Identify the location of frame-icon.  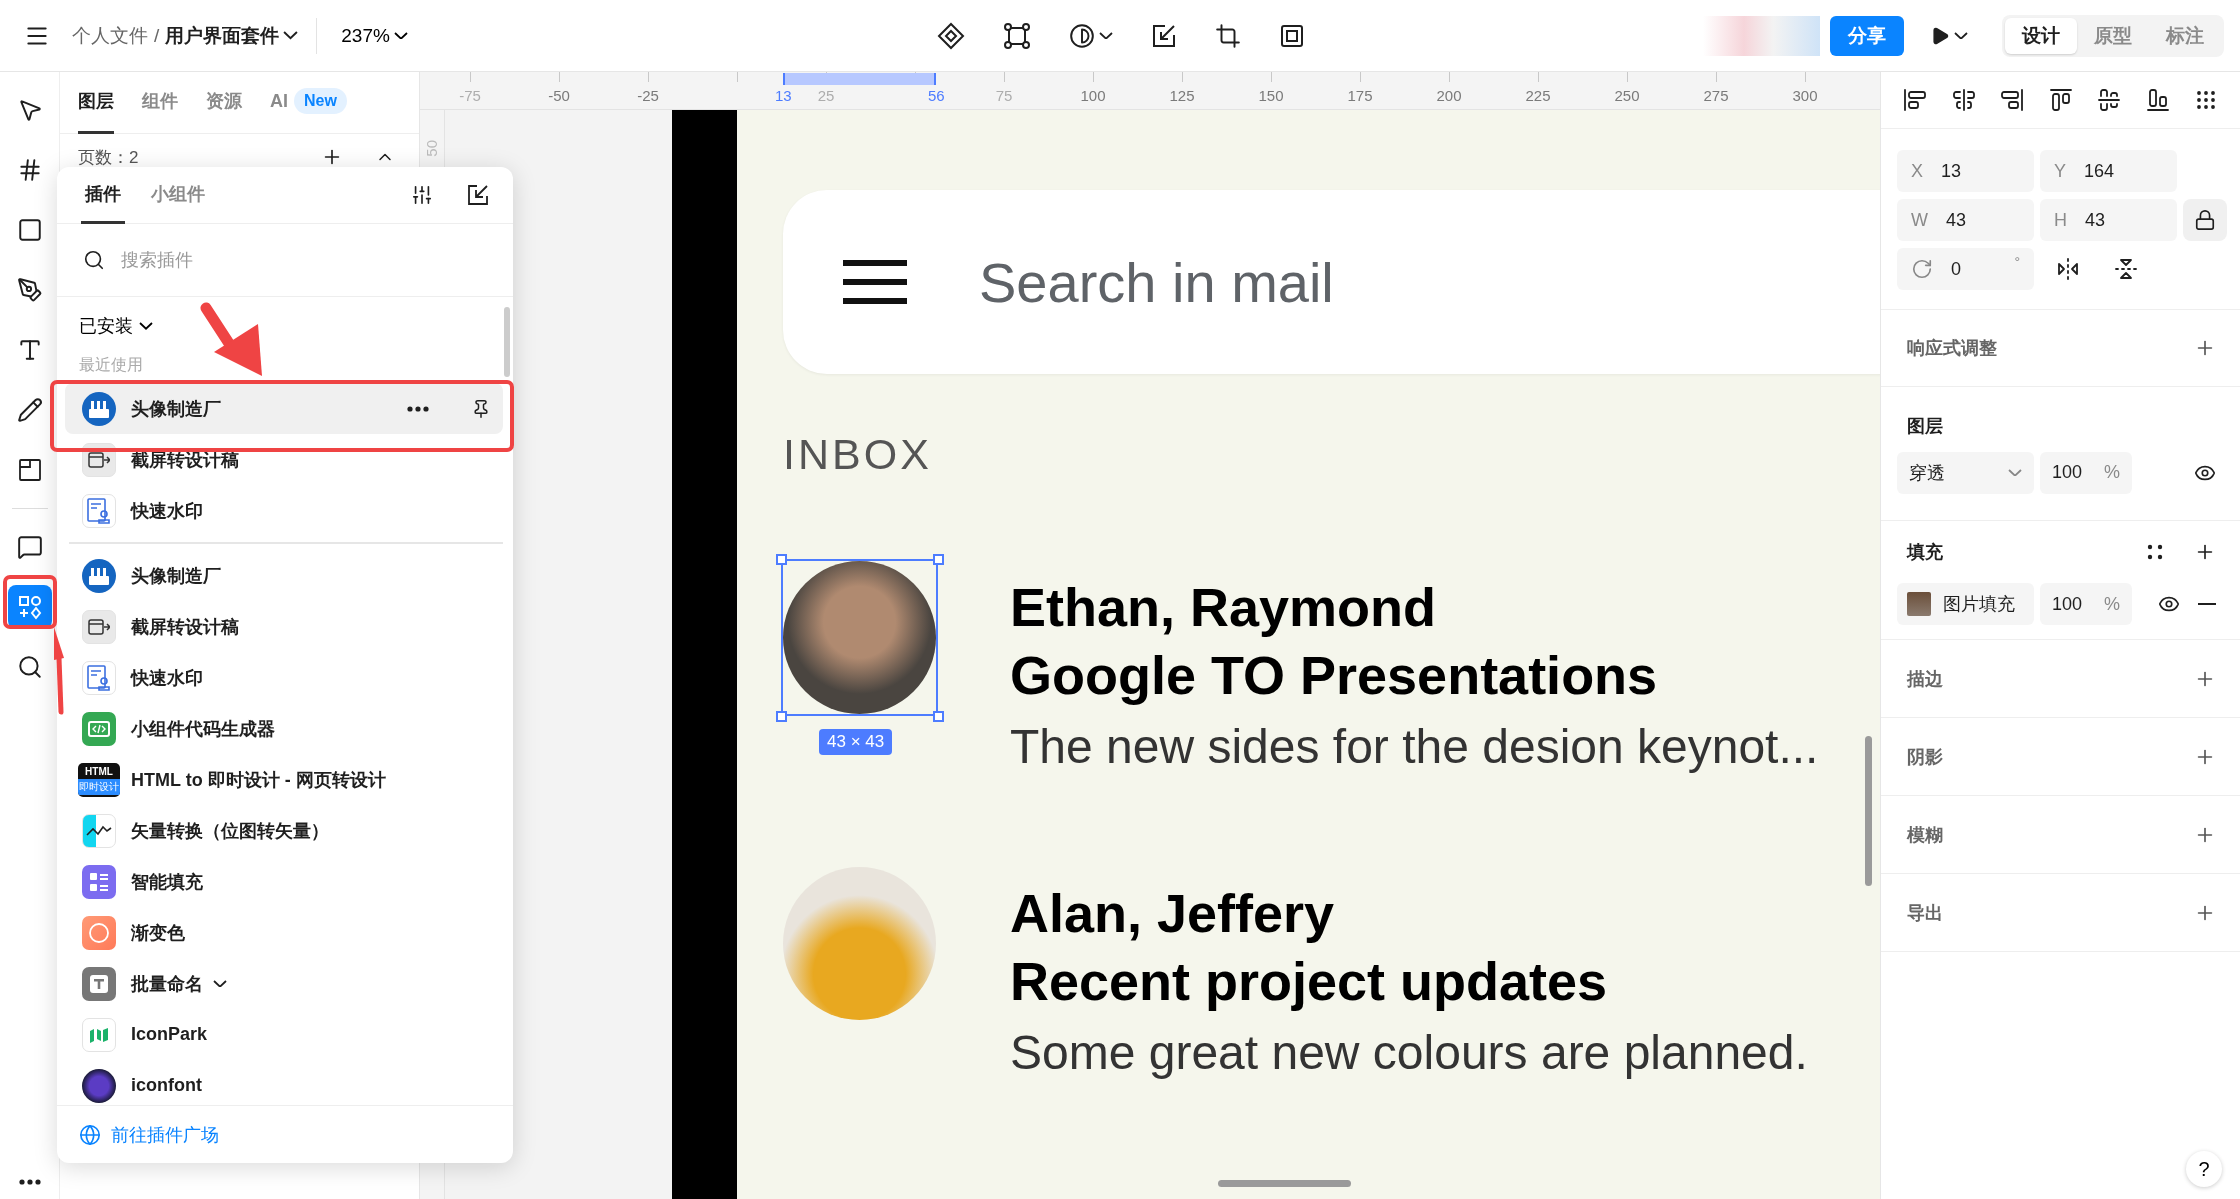
(1017, 35).